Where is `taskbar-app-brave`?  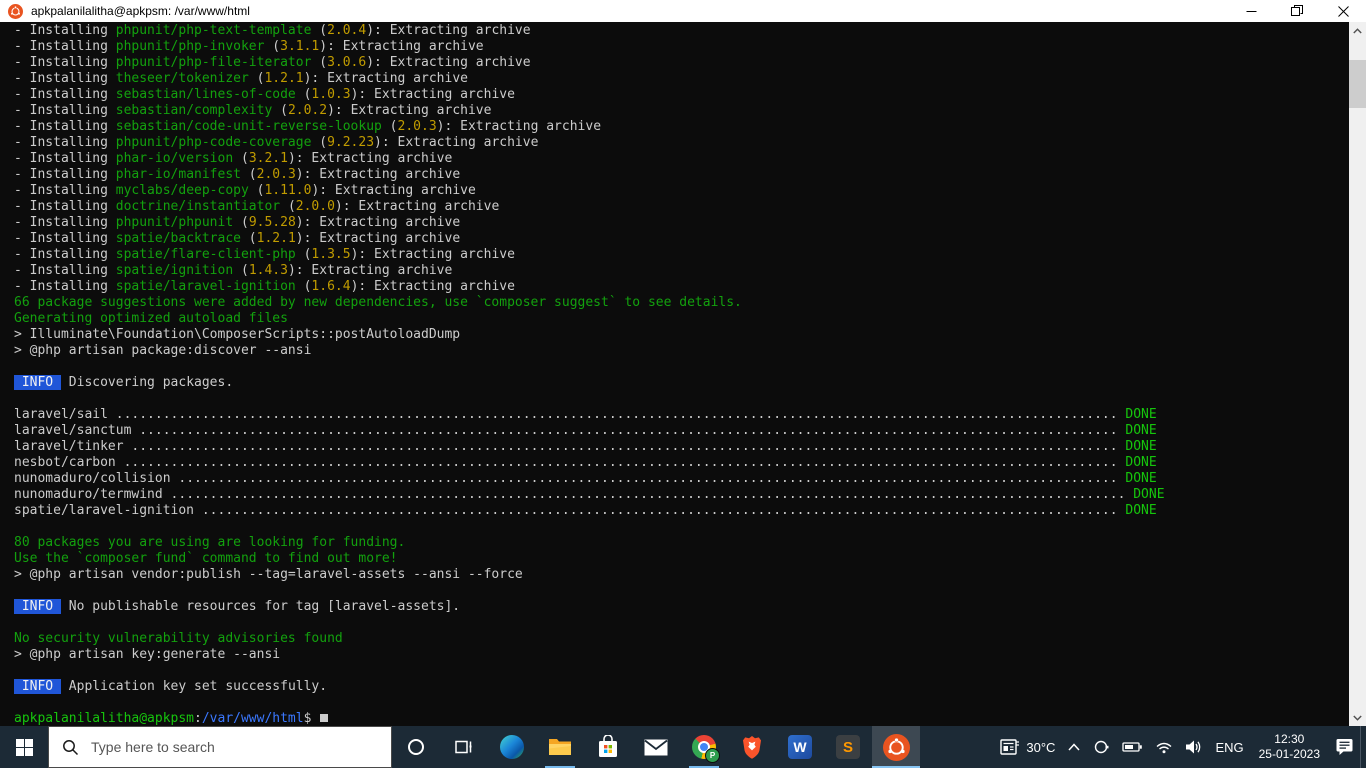
taskbar-app-brave is located at coordinates (752, 747).